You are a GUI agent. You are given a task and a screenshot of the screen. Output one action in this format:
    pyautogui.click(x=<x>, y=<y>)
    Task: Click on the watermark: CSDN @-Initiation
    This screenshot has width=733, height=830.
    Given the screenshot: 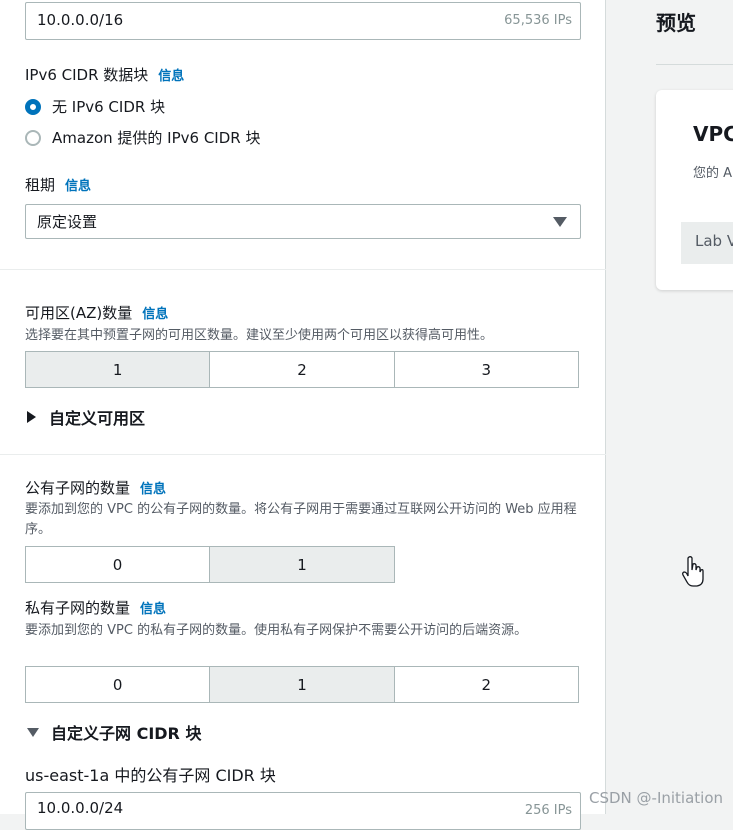 What is the action you would take?
    pyautogui.click(x=656, y=798)
    